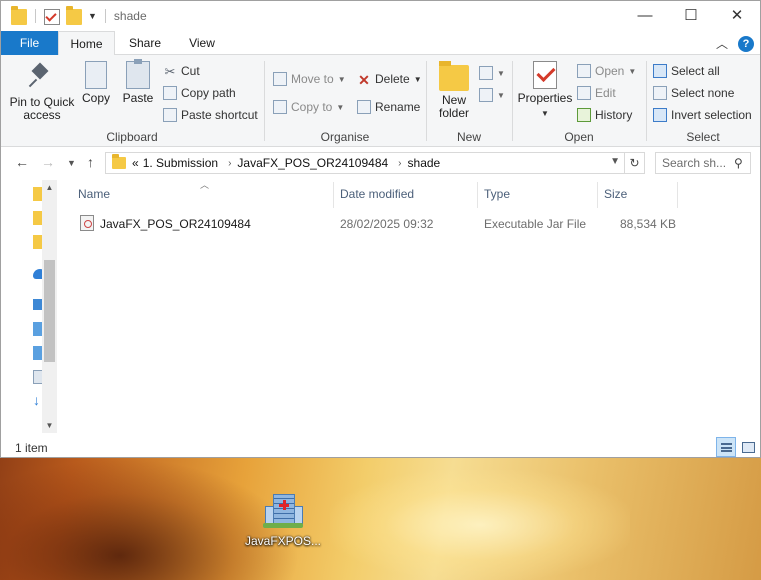  Describe the element at coordinates (181, 71) in the screenshot. I see `cut-button: ✂ Cut` at that location.